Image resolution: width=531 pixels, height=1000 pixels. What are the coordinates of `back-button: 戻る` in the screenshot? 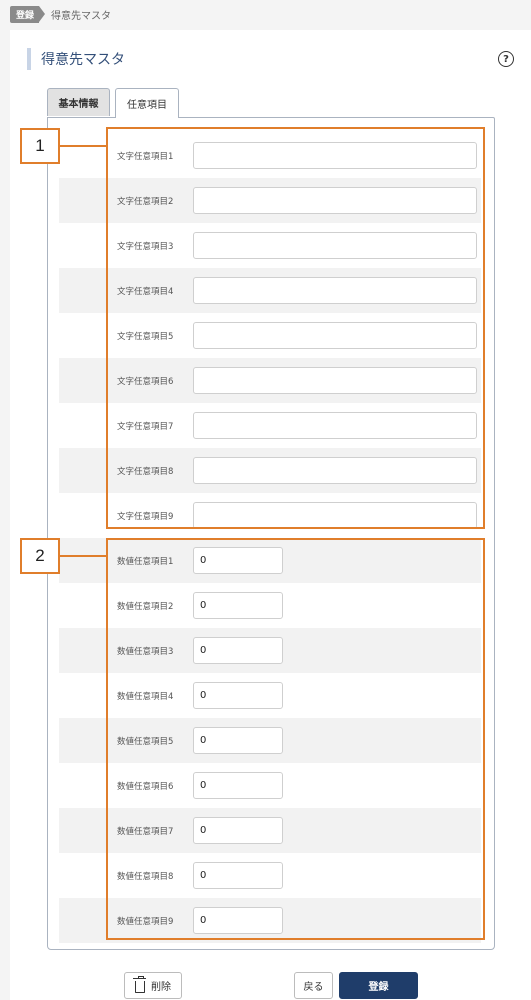 It's located at (313, 985).